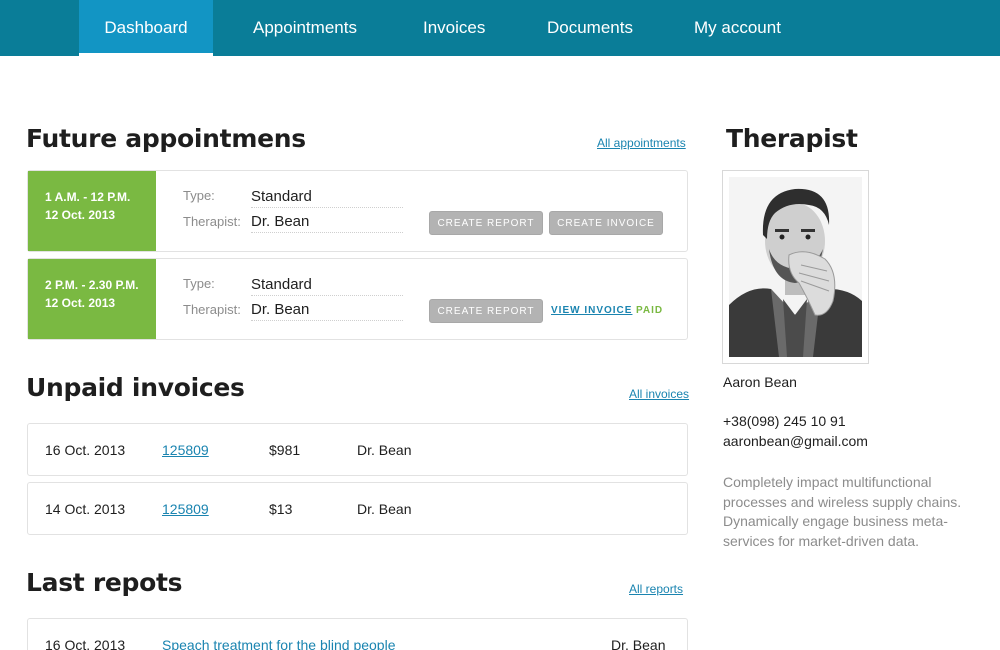  What do you see at coordinates (146, 28) in the screenshot?
I see `nav-dashboard: Dashboard` at bounding box center [146, 28].